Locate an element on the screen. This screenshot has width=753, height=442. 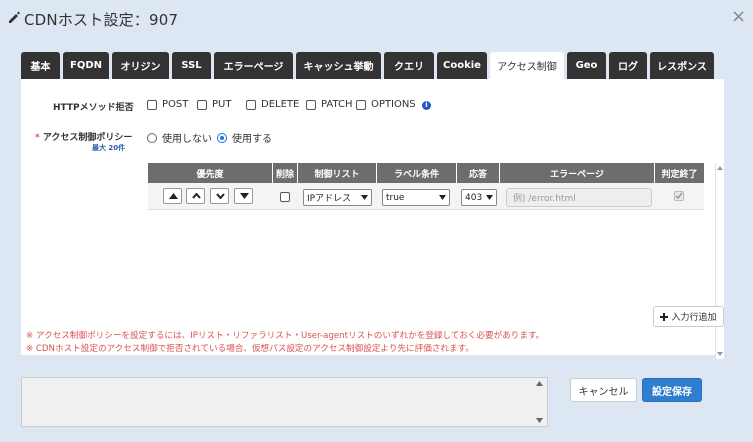
row-delete-checkbox is located at coordinates (285, 197).